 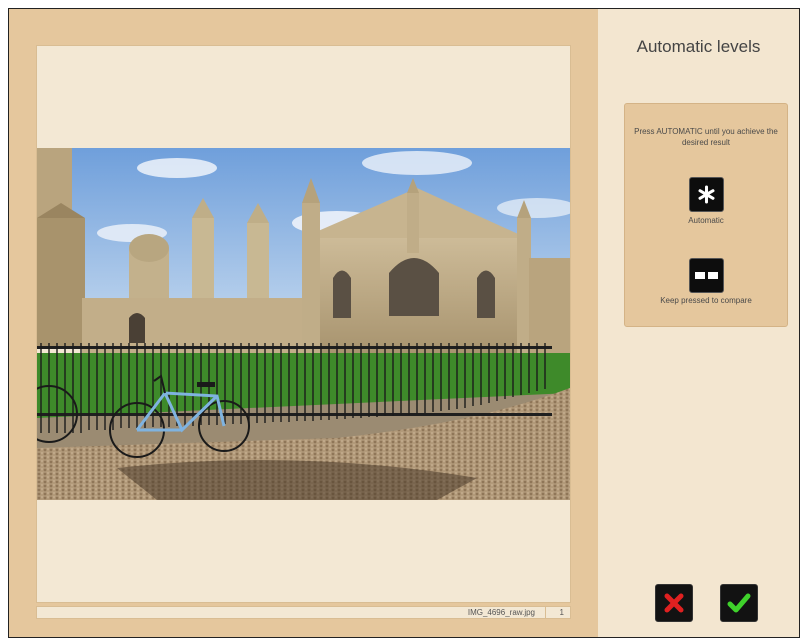 I want to click on compare-button, so click(x=706, y=275).